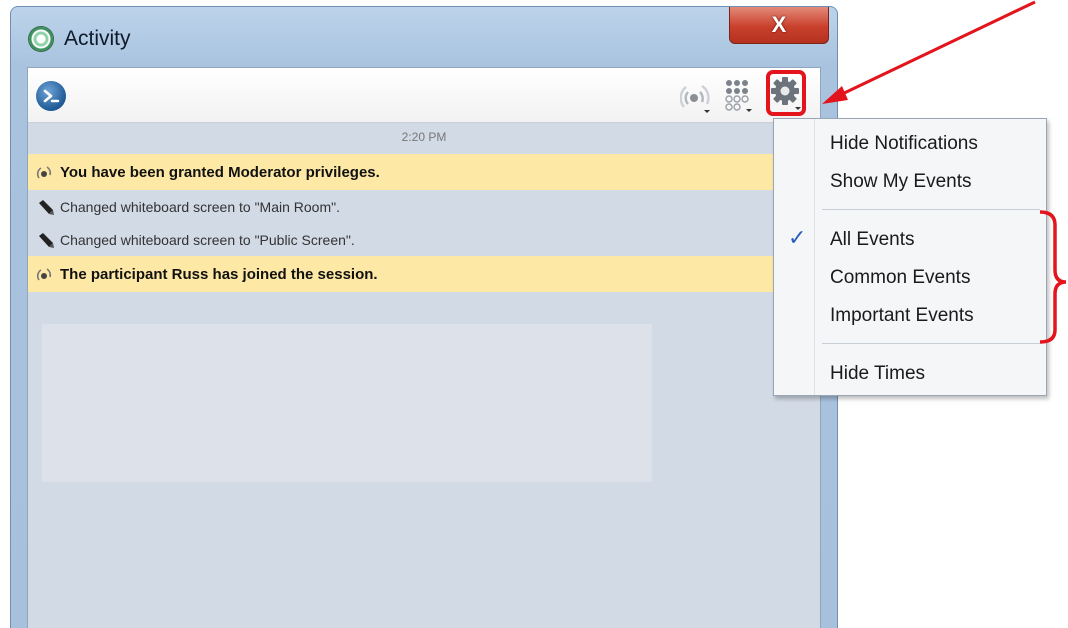  What do you see at coordinates (424, 38) in the screenshot?
I see `title-bar: Activity X` at bounding box center [424, 38].